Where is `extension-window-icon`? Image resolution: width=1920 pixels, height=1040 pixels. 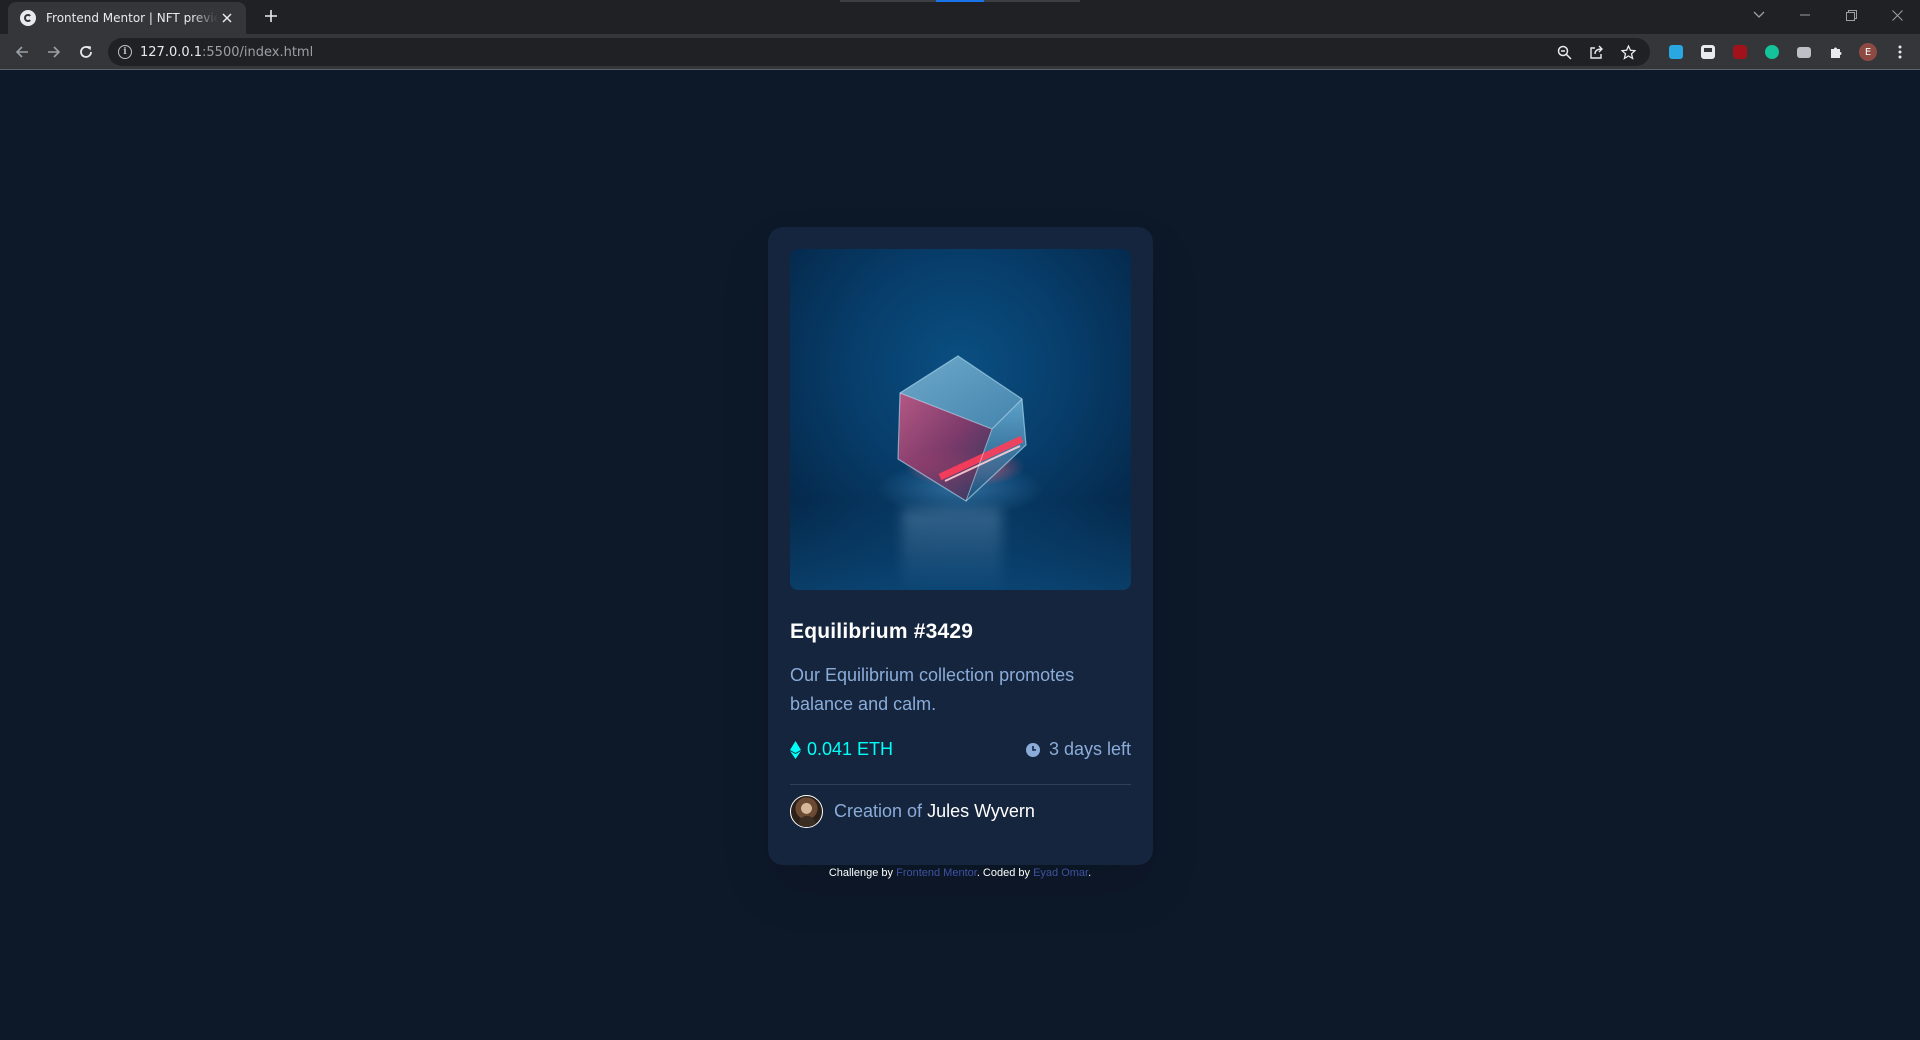
extension-window-icon is located at coordinates (1708, 52).